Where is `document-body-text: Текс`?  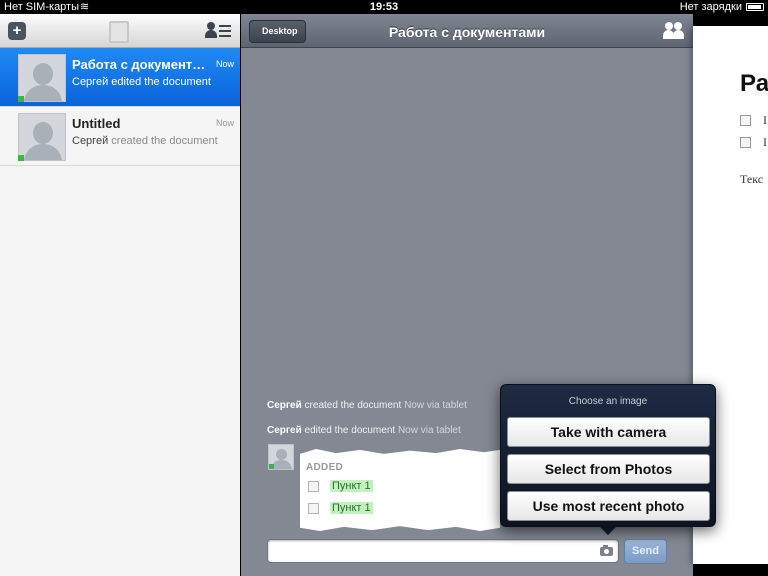 document-body-text: Текс is located at coordinates (752, 179).